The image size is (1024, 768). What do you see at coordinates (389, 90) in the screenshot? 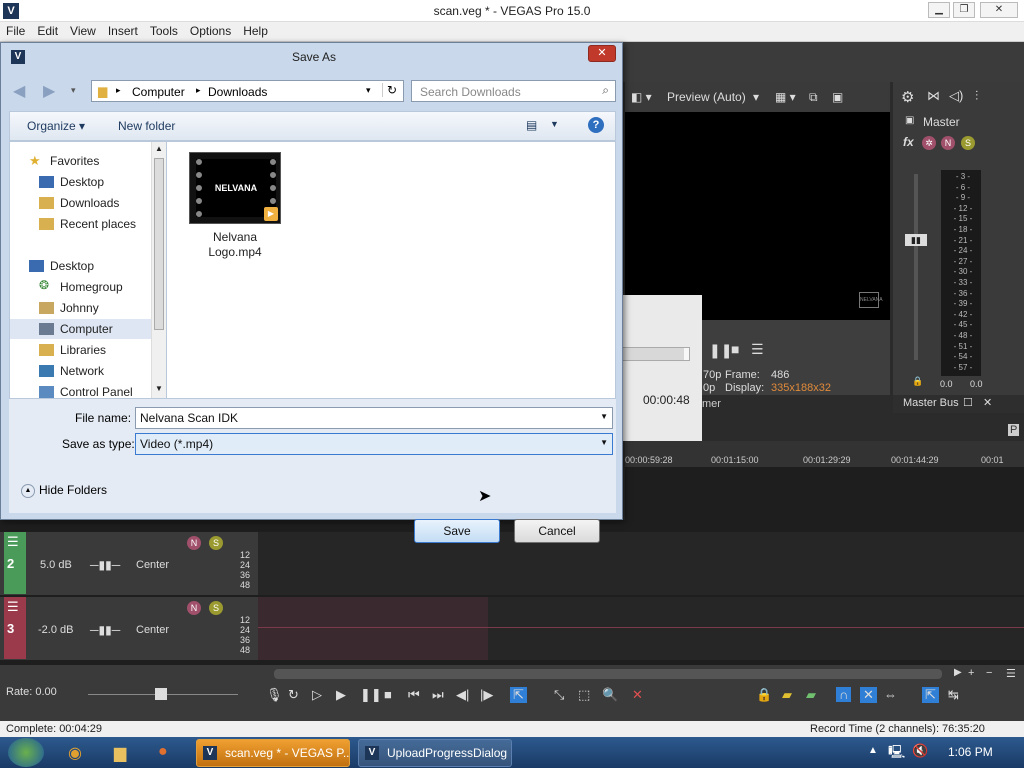
I see `refresh-icon: ↻` at bounding box center [389, 90].